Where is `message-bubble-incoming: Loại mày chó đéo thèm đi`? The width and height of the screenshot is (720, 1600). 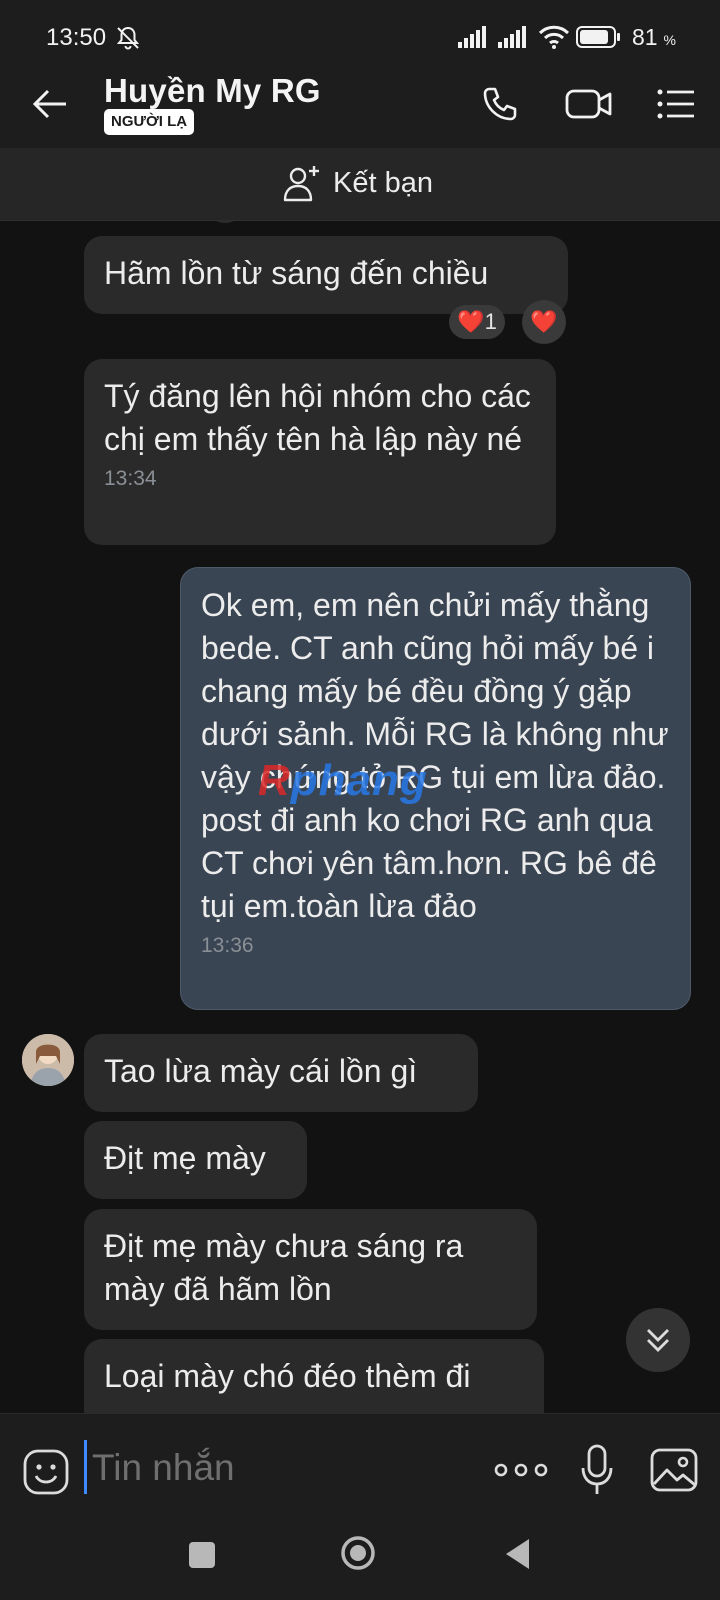 message-bubble-incoming: Loại mày chó đéo thèm đi is located at coordinates (314, 1376).